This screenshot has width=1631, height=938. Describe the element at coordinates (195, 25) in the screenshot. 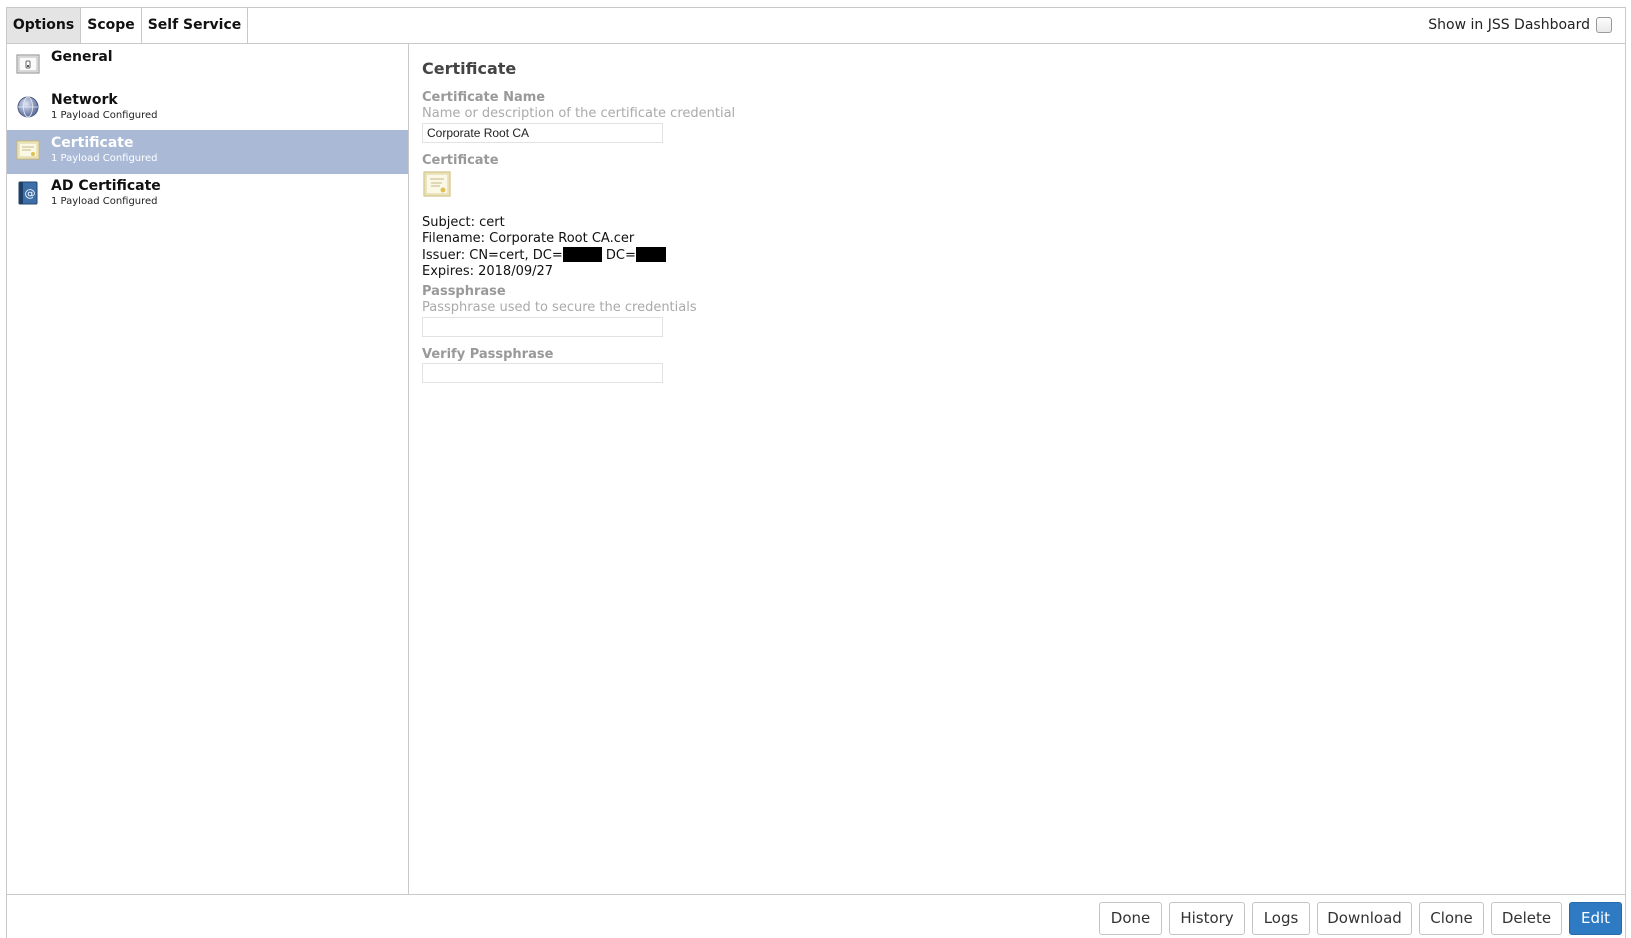

I see `tab-self-service: Self Service` at that location.